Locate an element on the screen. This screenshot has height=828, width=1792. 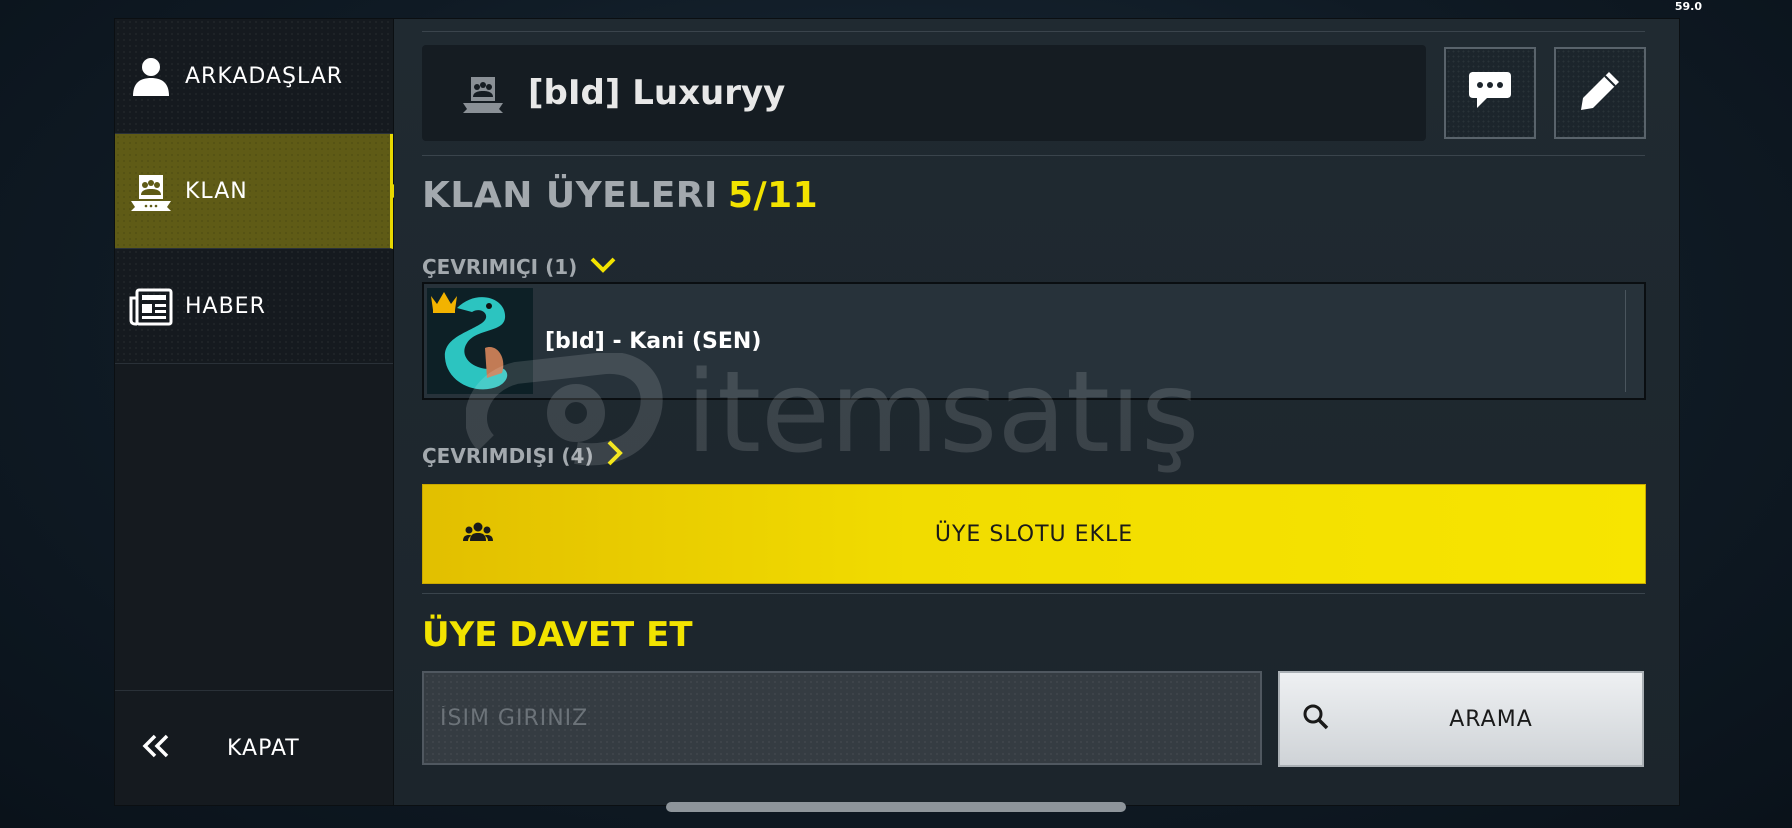
search-button: ARAMA is located at coordinates (1461, 719).